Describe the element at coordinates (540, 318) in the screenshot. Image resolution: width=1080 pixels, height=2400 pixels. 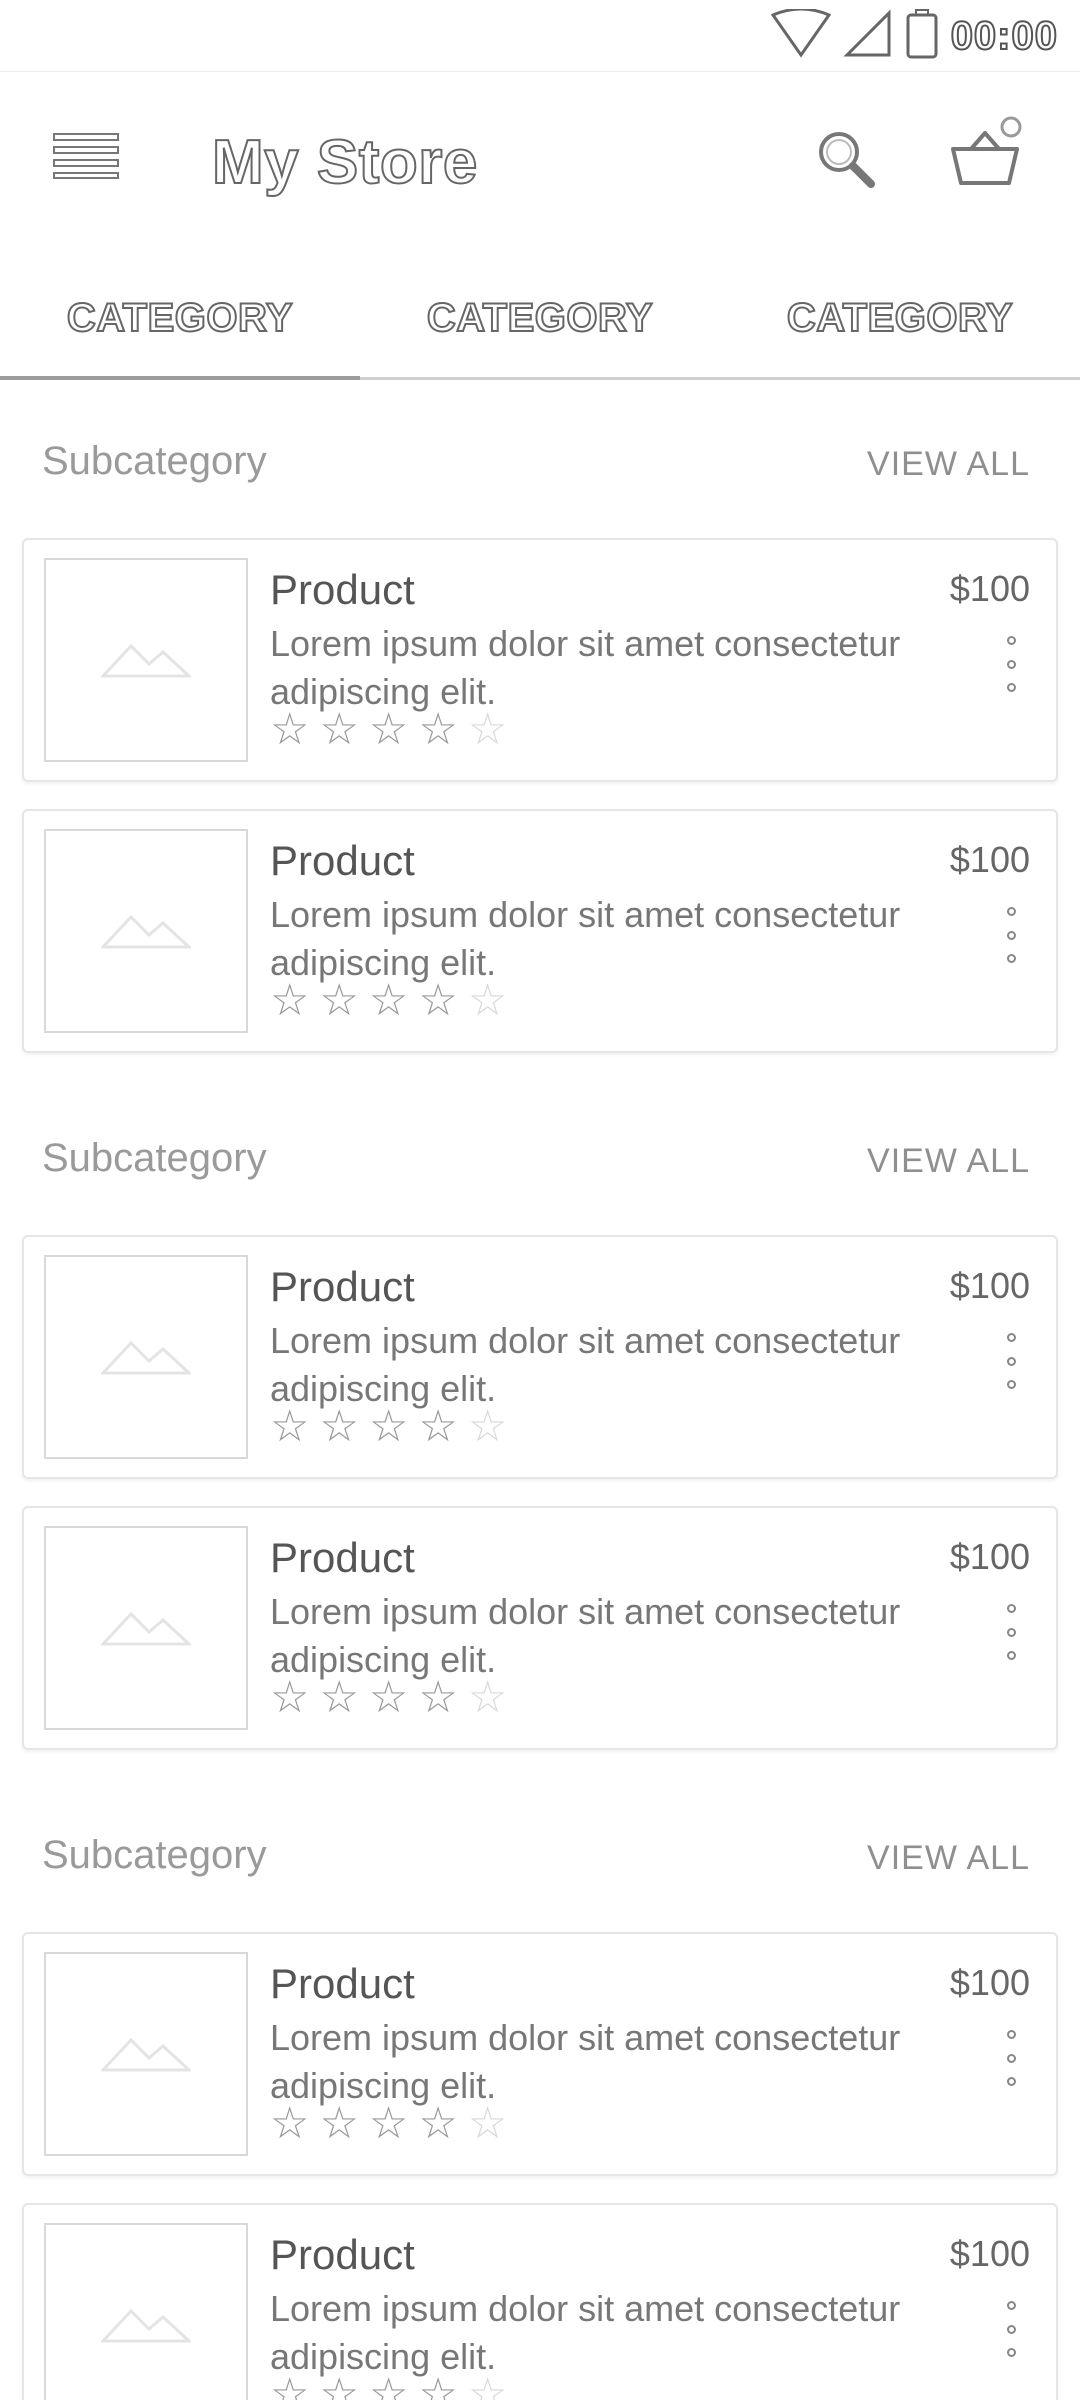
I see `tab-category-2: CATEGORY` at that location.